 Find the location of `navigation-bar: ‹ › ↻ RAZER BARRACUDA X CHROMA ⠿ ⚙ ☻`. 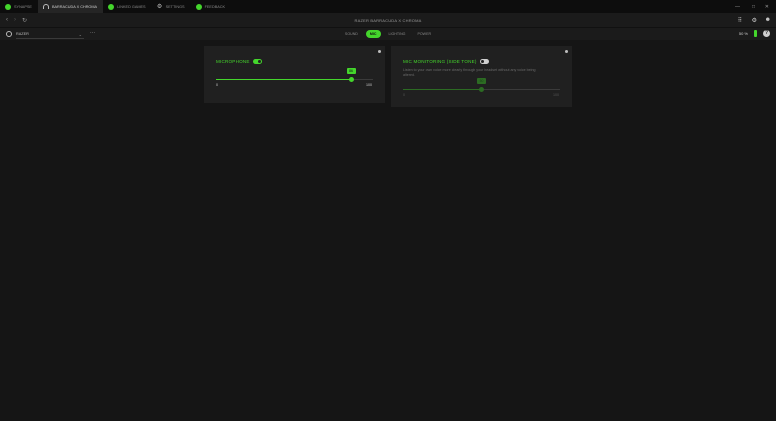

navigation-bar: ‹ › ↻ RAZER BARRACUDA X CHROMA ⠿ ⚙ ☻ is located at coordinates (388, 20).